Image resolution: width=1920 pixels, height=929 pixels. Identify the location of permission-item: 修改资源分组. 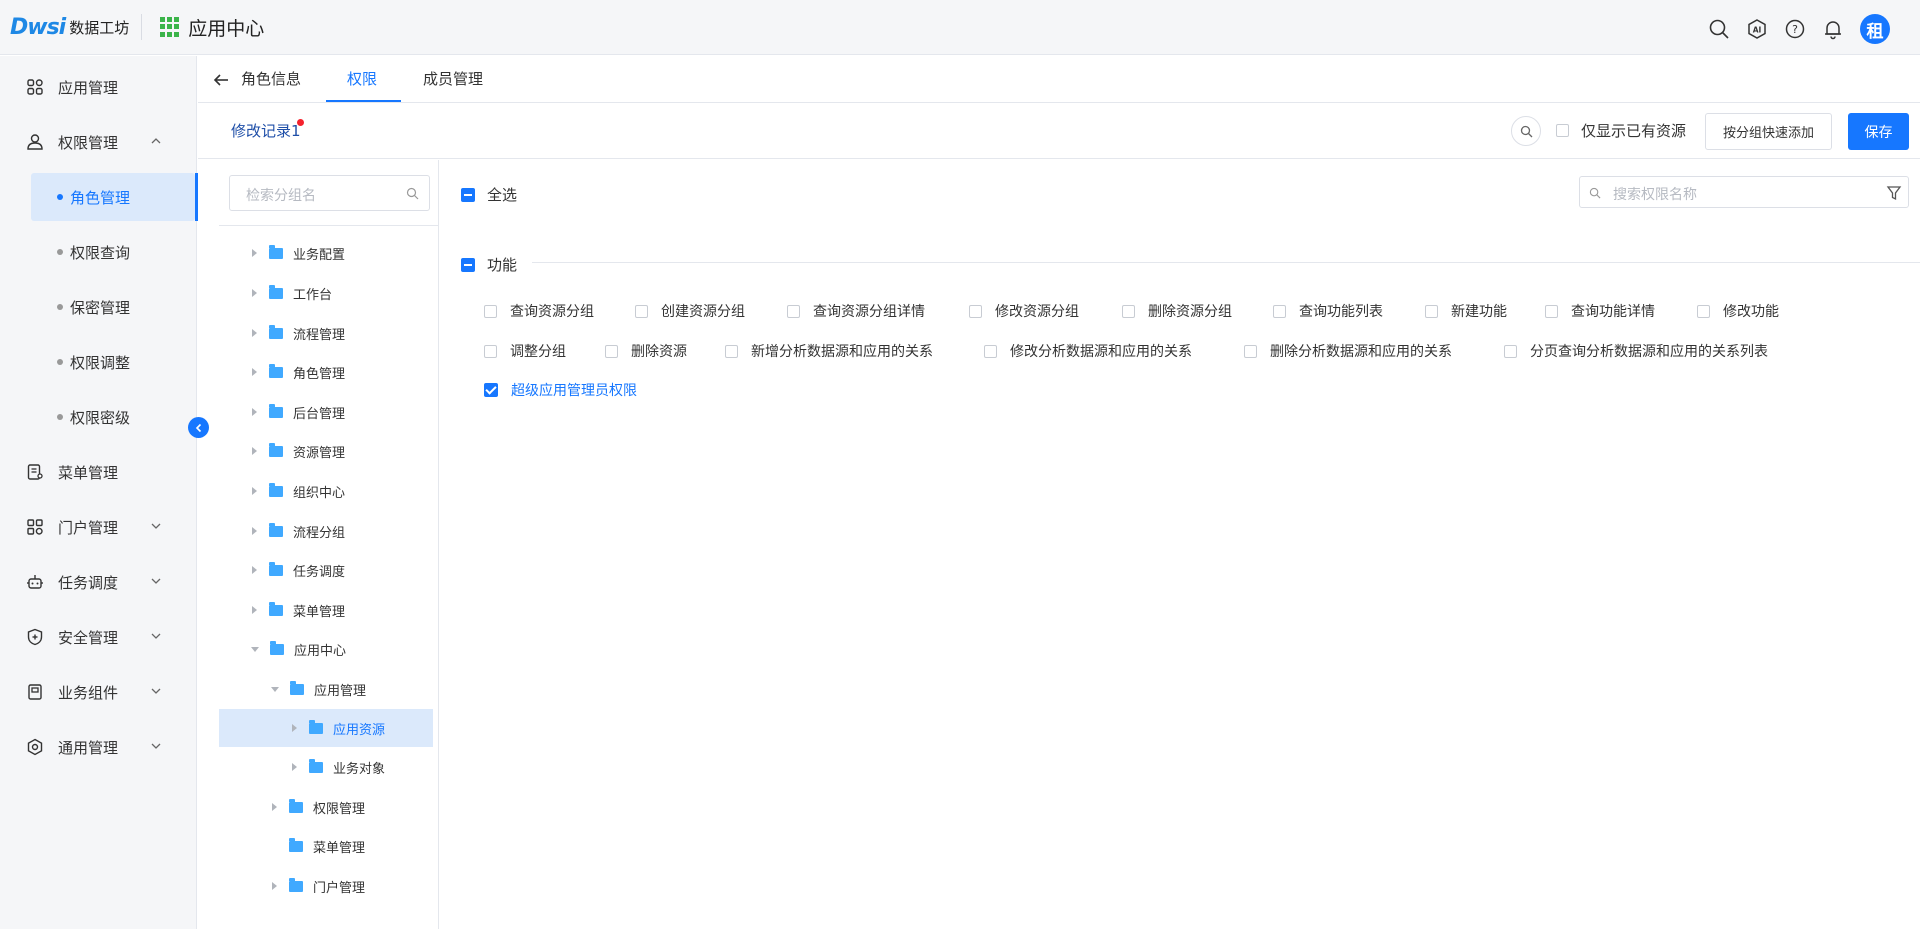
(1024, 311).